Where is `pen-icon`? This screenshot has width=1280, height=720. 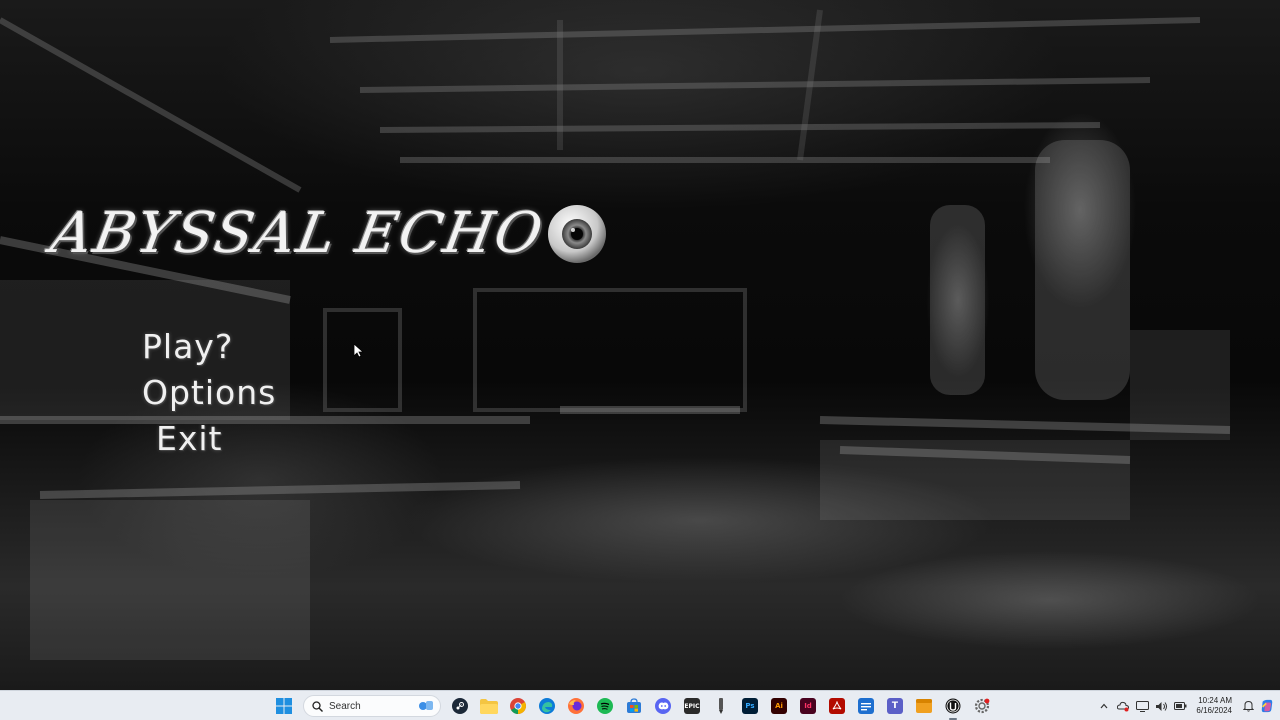
pen-icon is located at coordinates (721, 706).